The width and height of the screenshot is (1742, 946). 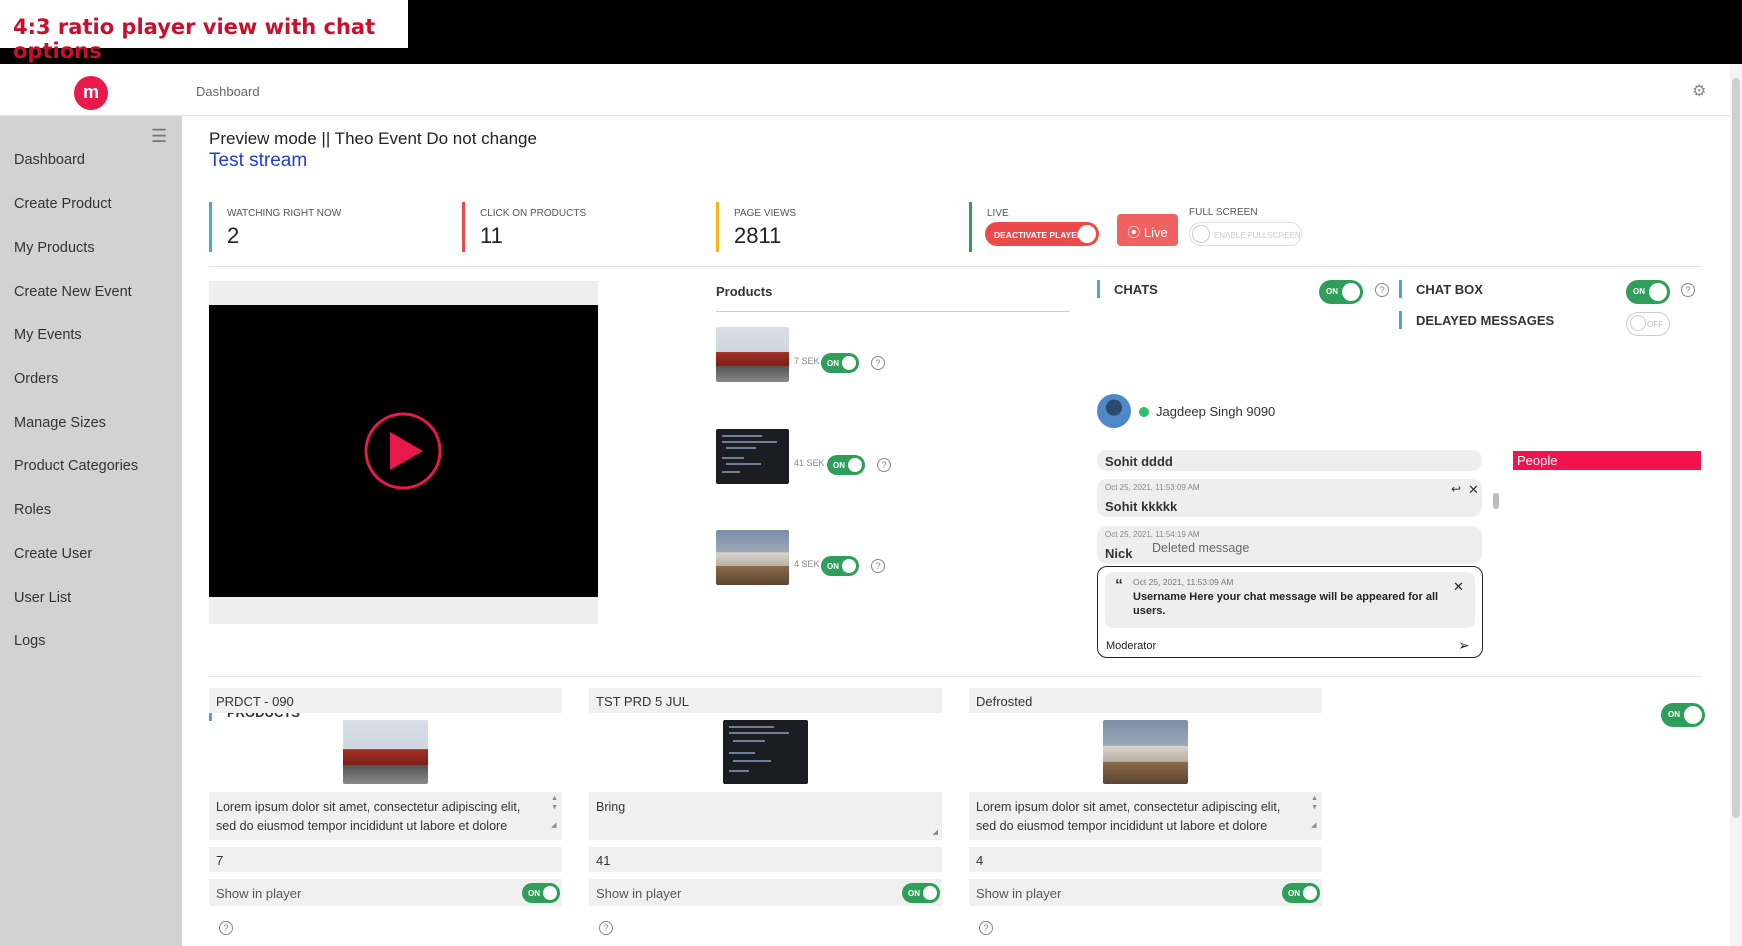 What do you see at coordinates (744, 291) in the screenshot?
I see `player-products-title: Products` at bounding box center [744, 291].